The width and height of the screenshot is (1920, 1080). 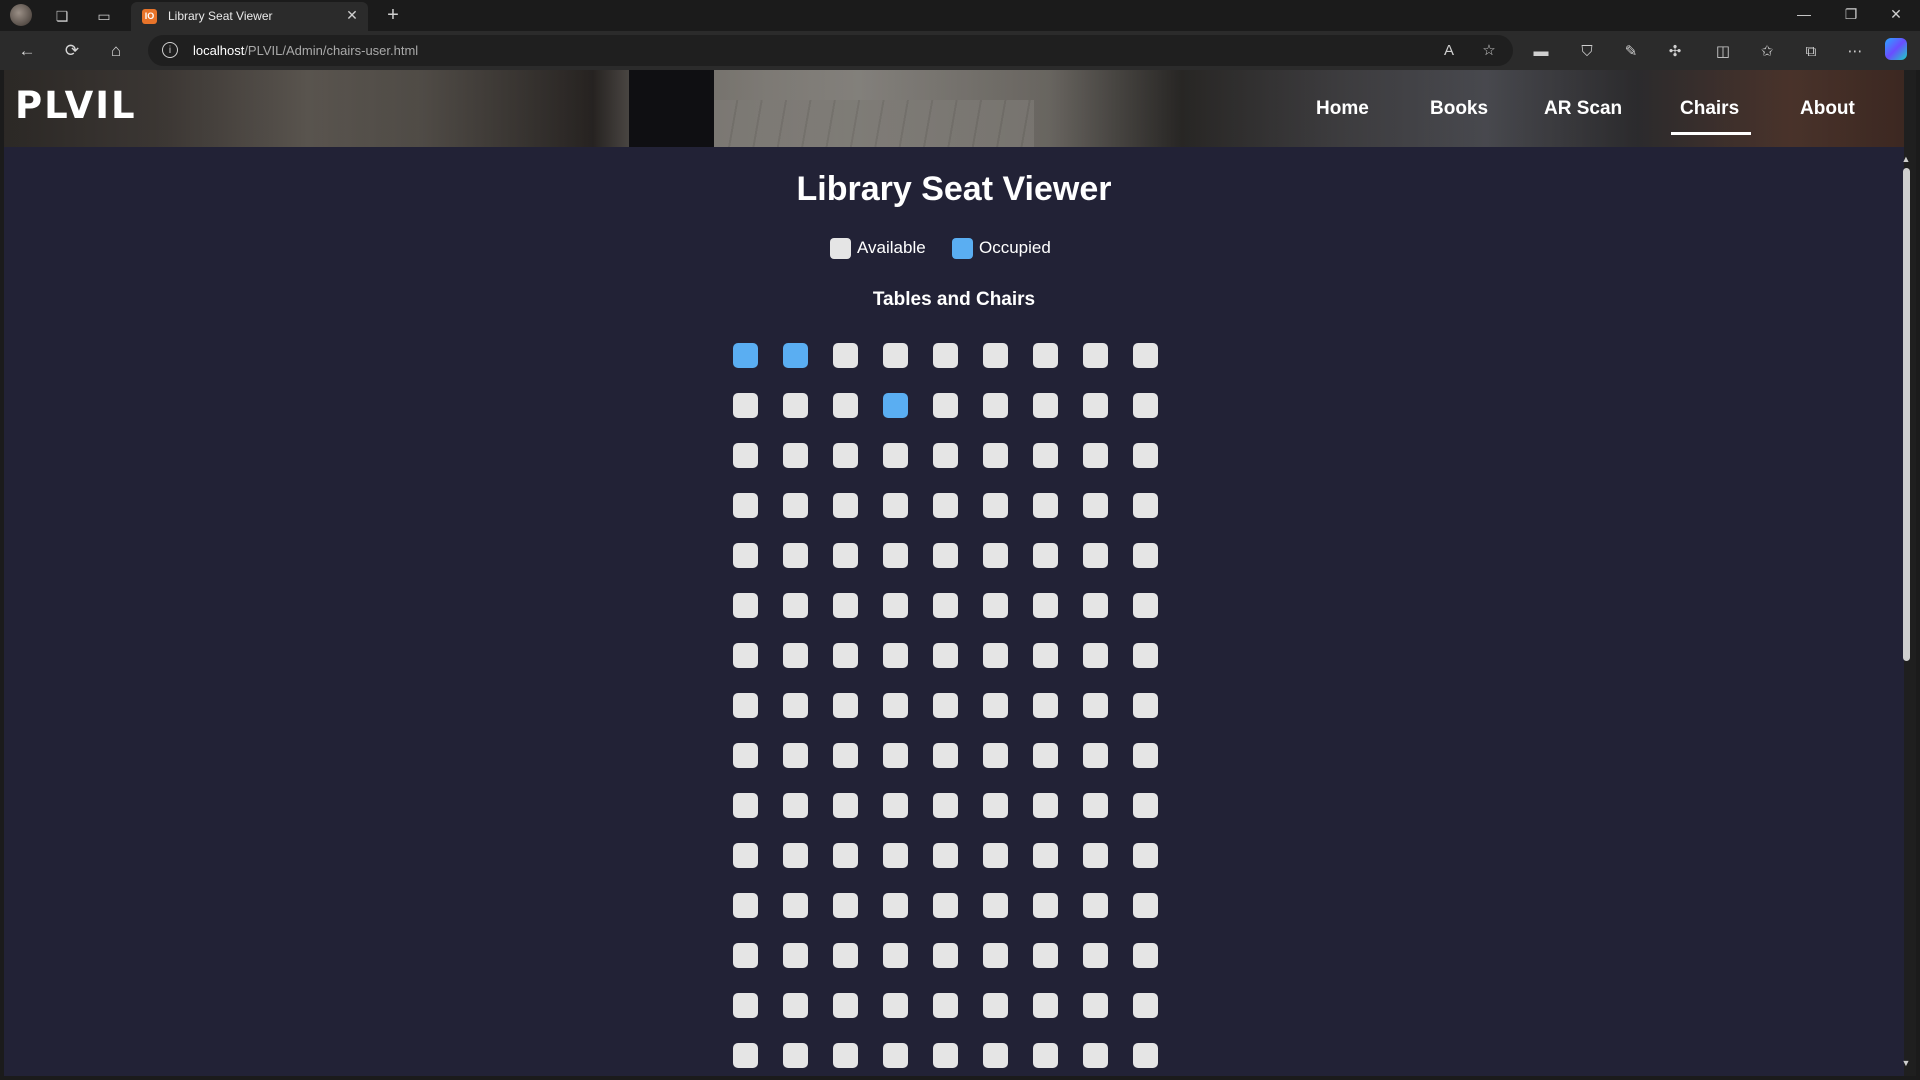 I want to click on extension-icon: ▬, so click(x=1541, y=52).